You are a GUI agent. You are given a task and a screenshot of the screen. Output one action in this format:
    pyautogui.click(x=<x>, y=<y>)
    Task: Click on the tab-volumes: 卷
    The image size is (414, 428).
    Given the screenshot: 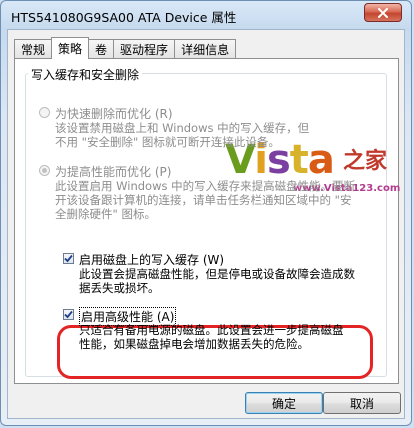 What is the action you would take?
    pyautogui.click(x=101, y=48)
    